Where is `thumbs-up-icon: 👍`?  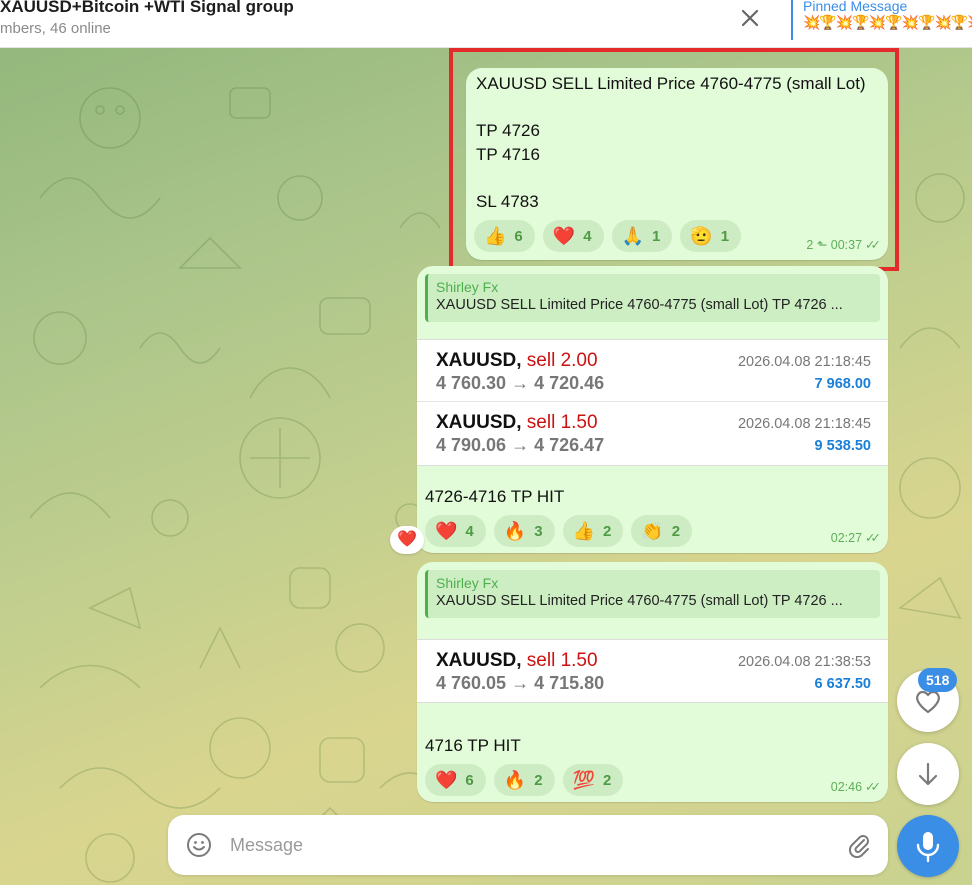
thumbs-up-icon: 👍 is located at coordinates (583, 531).